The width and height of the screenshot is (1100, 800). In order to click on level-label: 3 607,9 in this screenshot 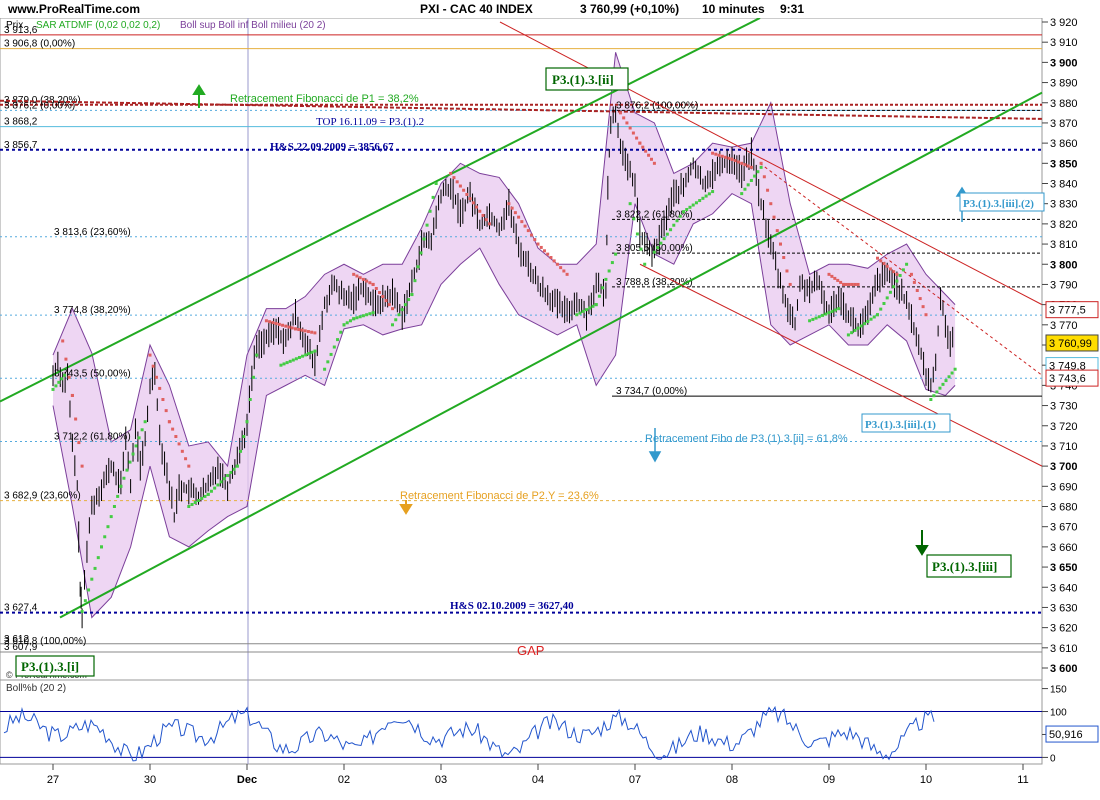, I will do `click(21, 647)`.